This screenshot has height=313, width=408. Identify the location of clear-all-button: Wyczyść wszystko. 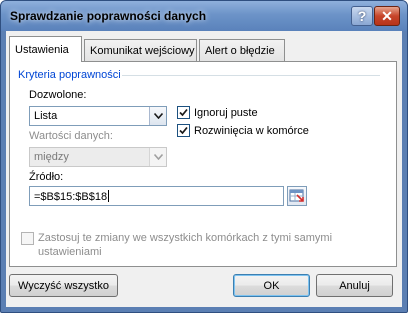
(63, 285).